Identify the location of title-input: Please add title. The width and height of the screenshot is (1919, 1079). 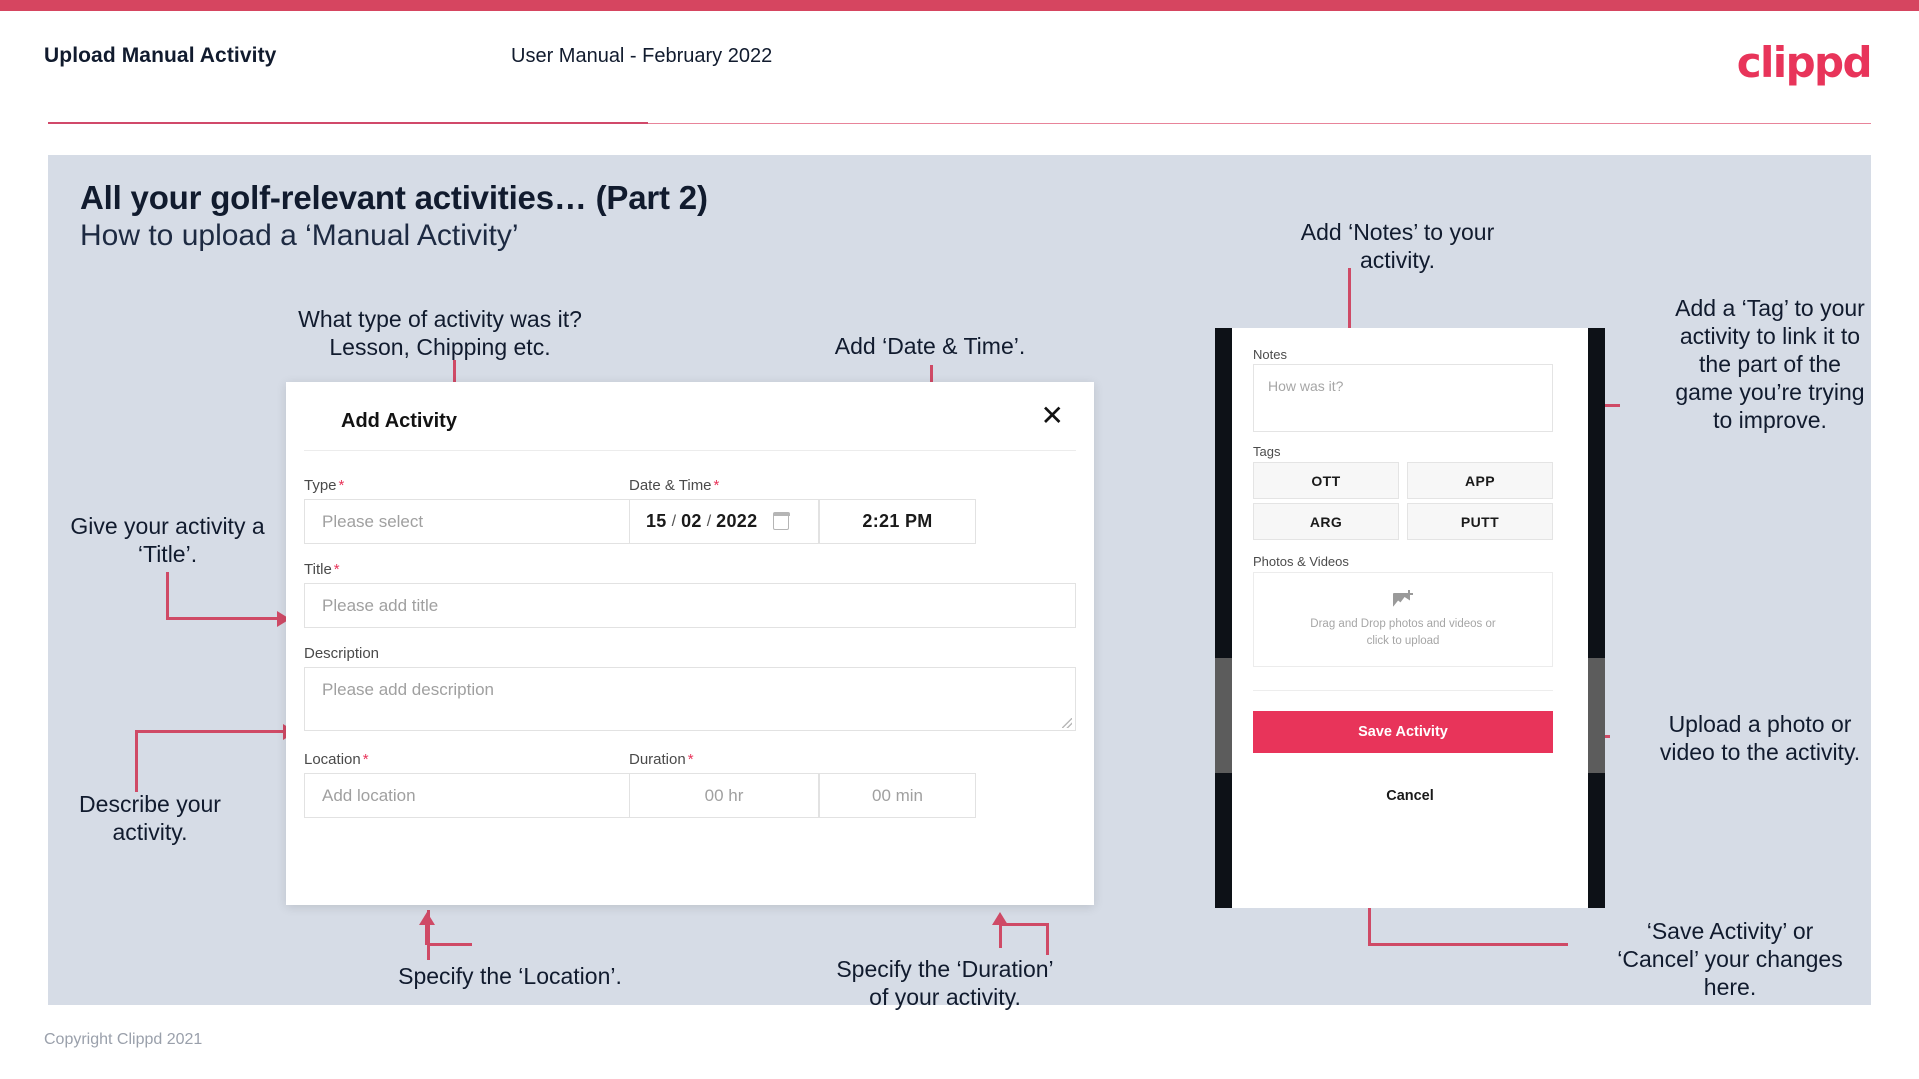
(690, 605).